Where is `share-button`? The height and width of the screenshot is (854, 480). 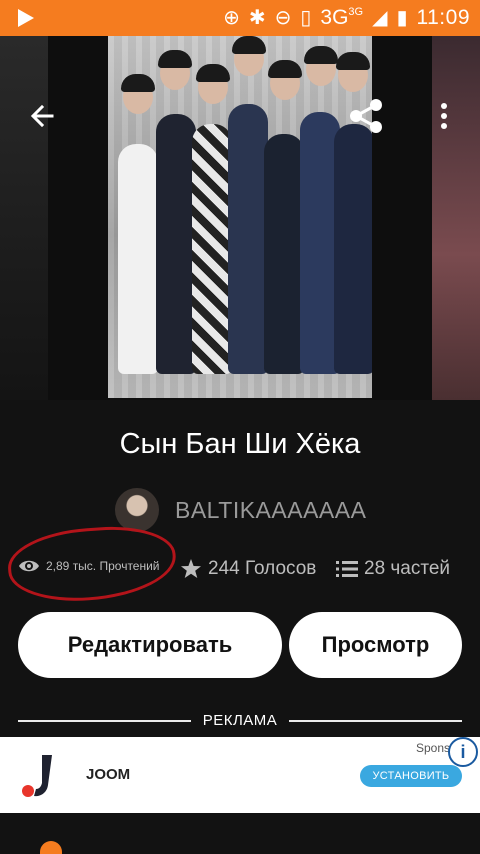 share-button is located at coordinates (366, 116).